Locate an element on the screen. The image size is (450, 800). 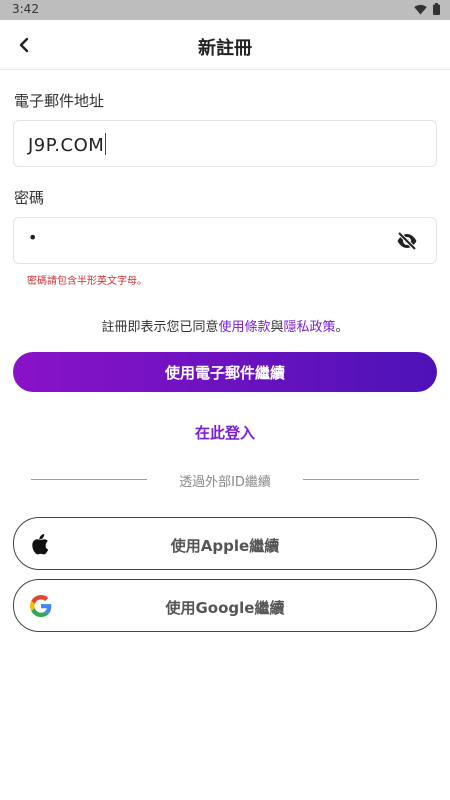
terms-joiner: 與 is located at coordinates (277, 327).